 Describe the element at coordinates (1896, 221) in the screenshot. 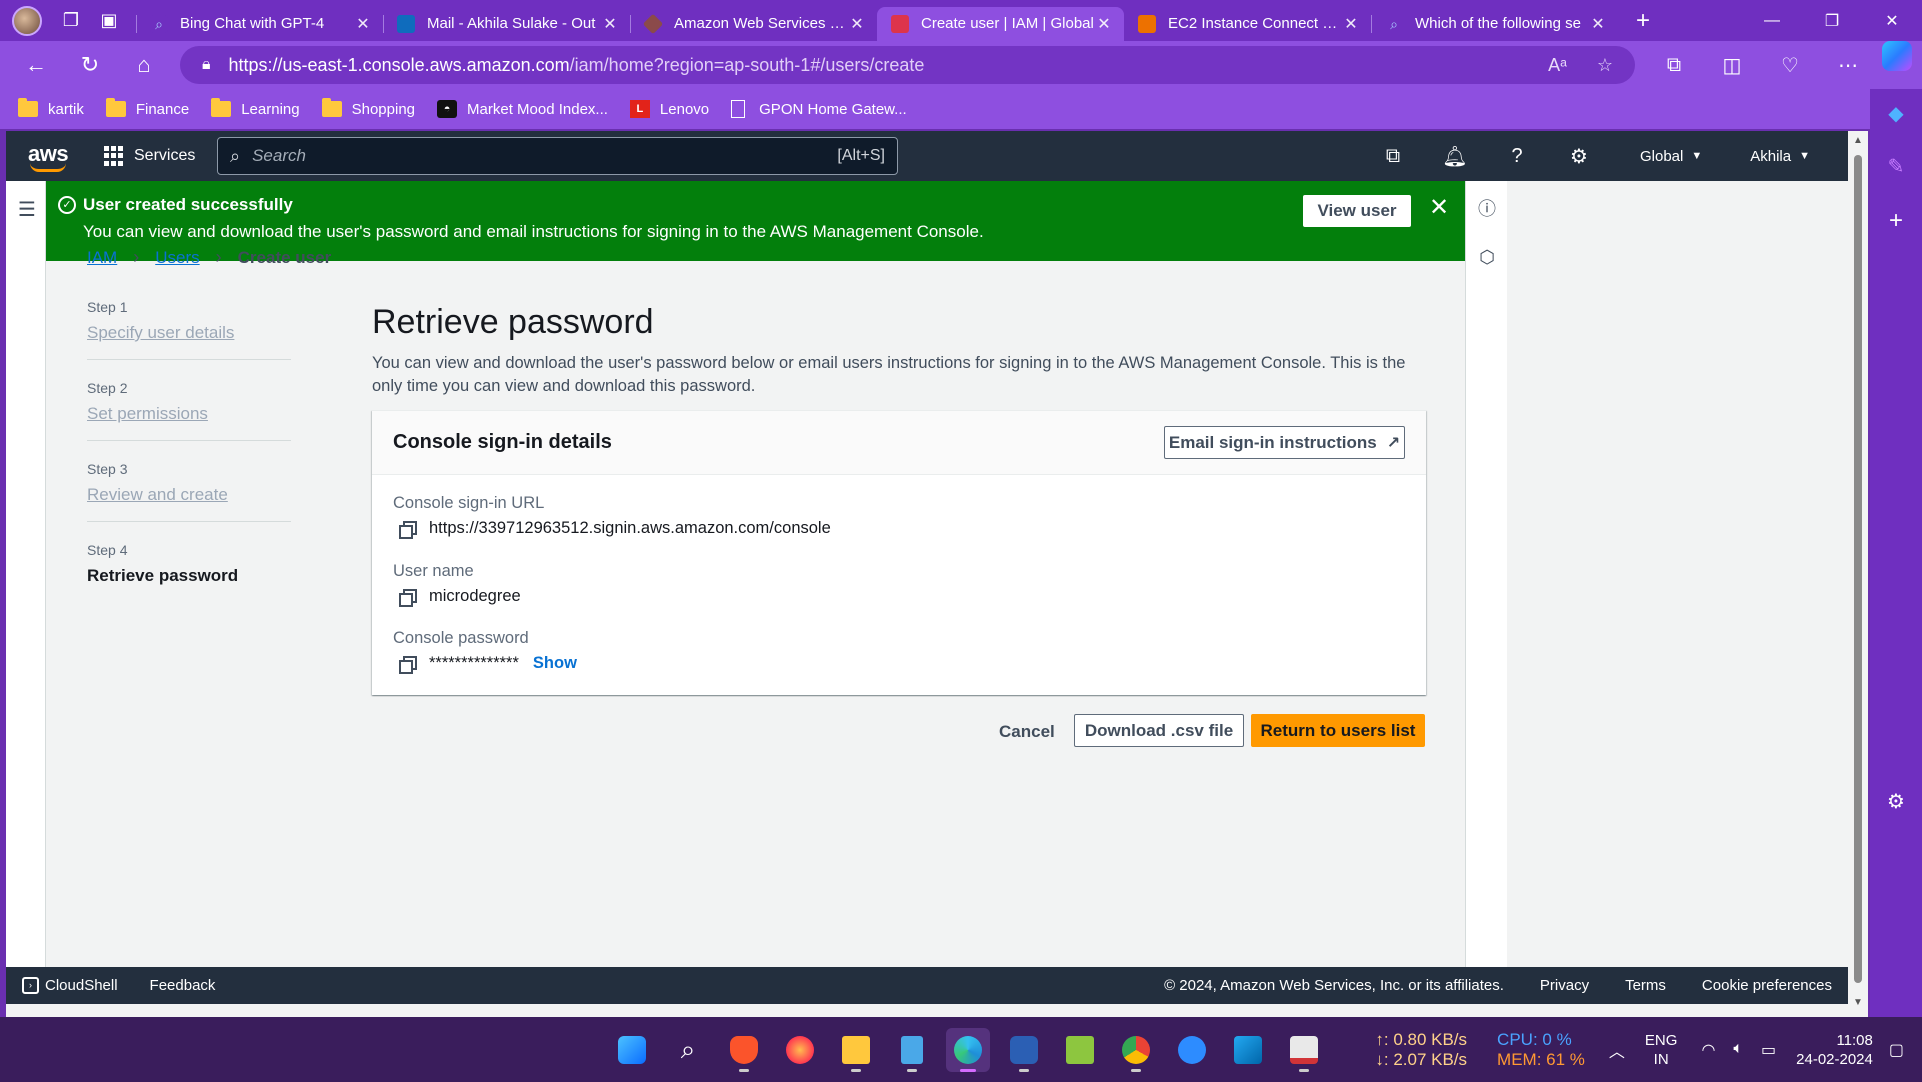

I see `add-sidebar-icon: +` at that location.